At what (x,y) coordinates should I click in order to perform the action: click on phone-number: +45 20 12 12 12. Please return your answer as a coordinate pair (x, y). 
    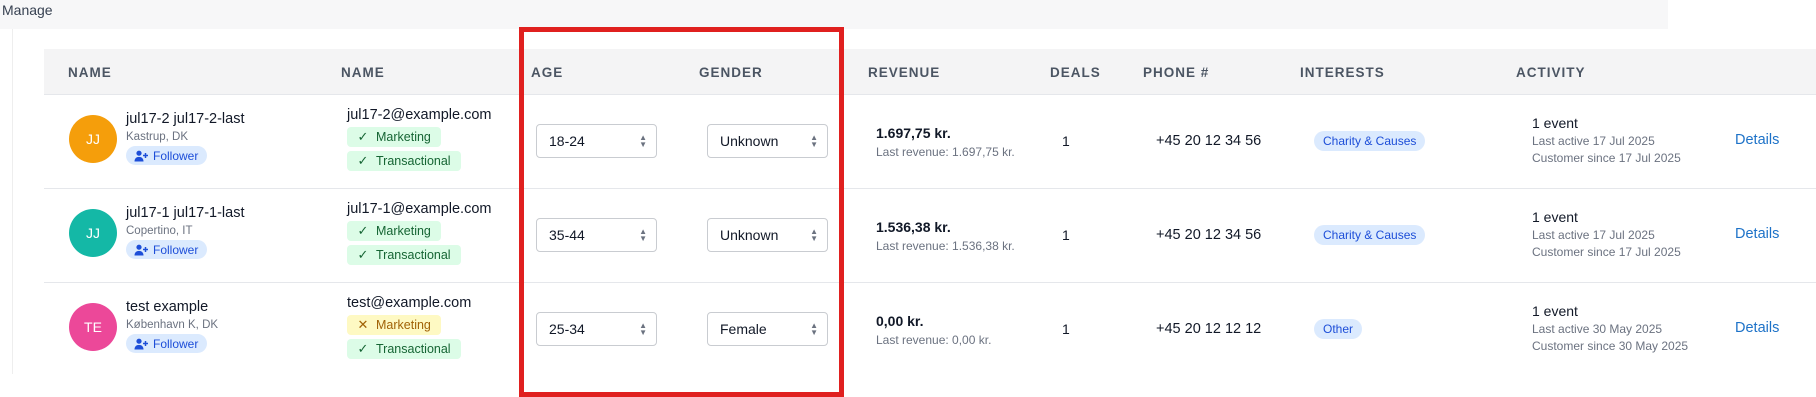
    Looking at the image, I should click on (1209, 329).